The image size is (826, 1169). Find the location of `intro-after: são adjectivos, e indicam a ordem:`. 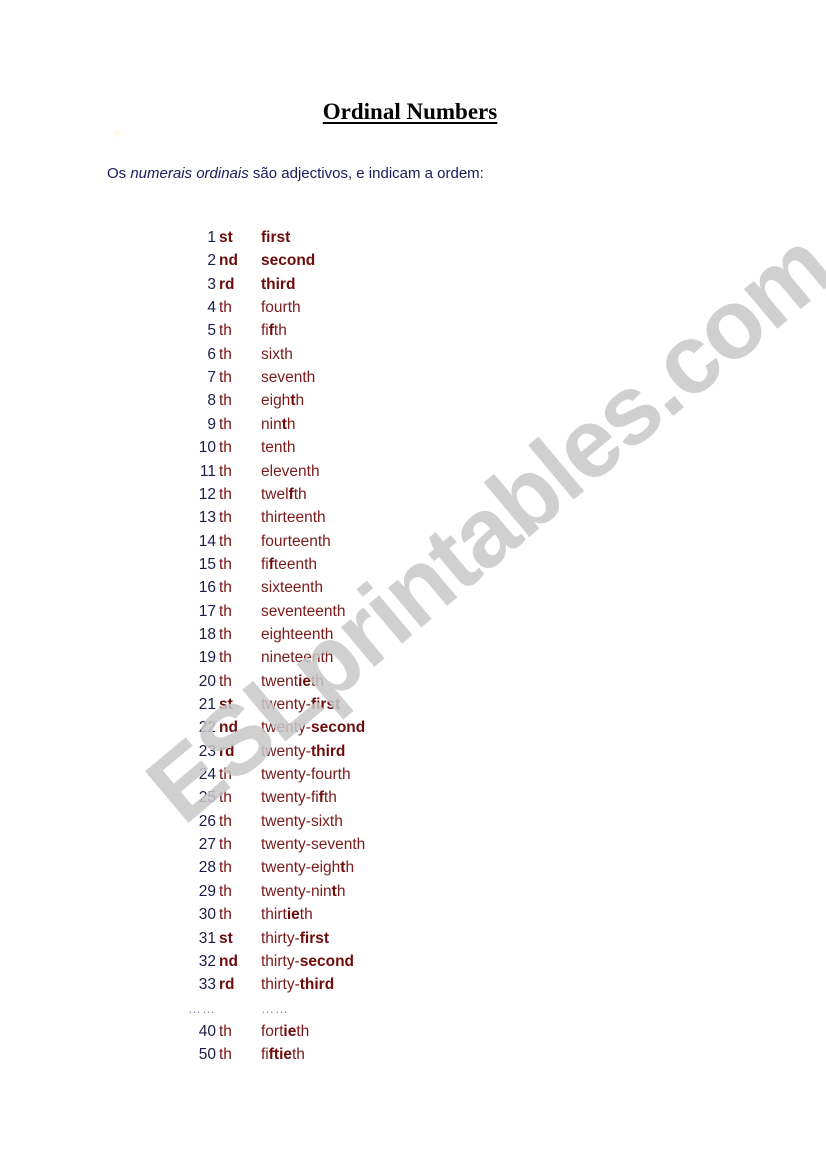

intro-after: são adjectivos, e indicam a ordem: is located at coordinates (366, 173).